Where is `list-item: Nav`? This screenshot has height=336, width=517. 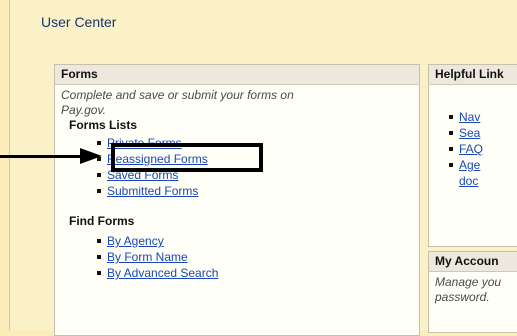
list-item: Nav is located at coordinates (473, 117).